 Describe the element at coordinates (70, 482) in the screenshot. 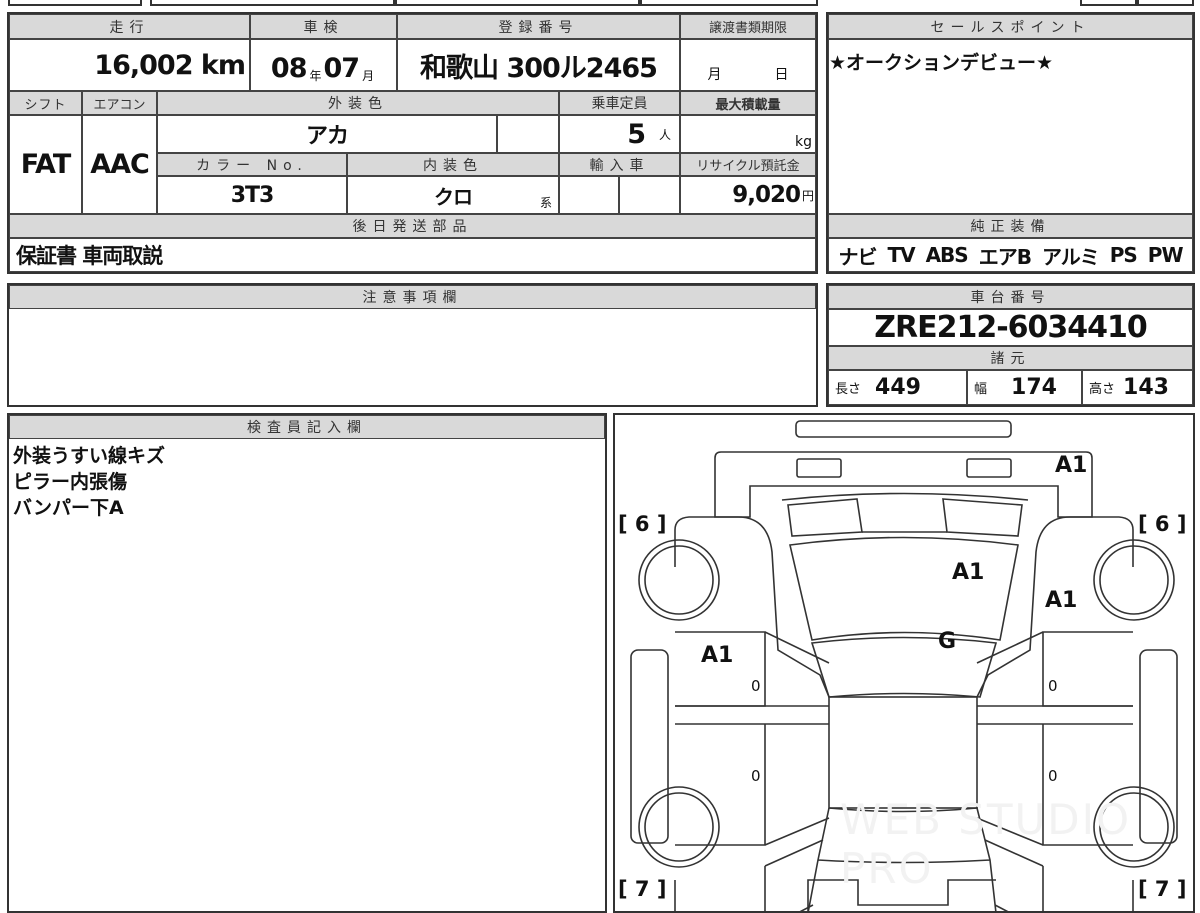

I see `inspector-note: ピラー内張傷` at that location.